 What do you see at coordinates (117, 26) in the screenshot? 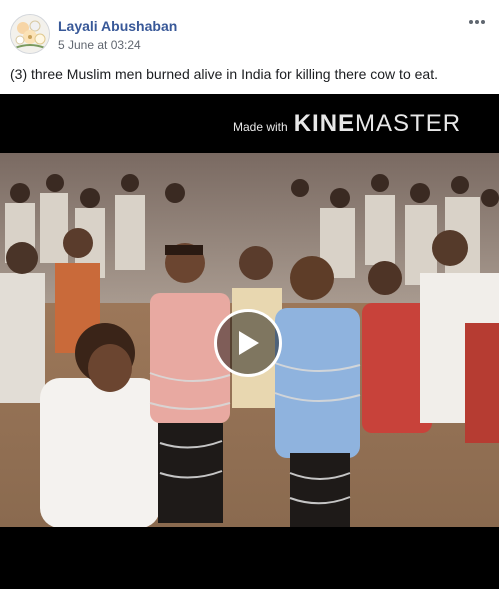
I see `post-author-name: Layali Abushaban` at bounding box center [117, 26].